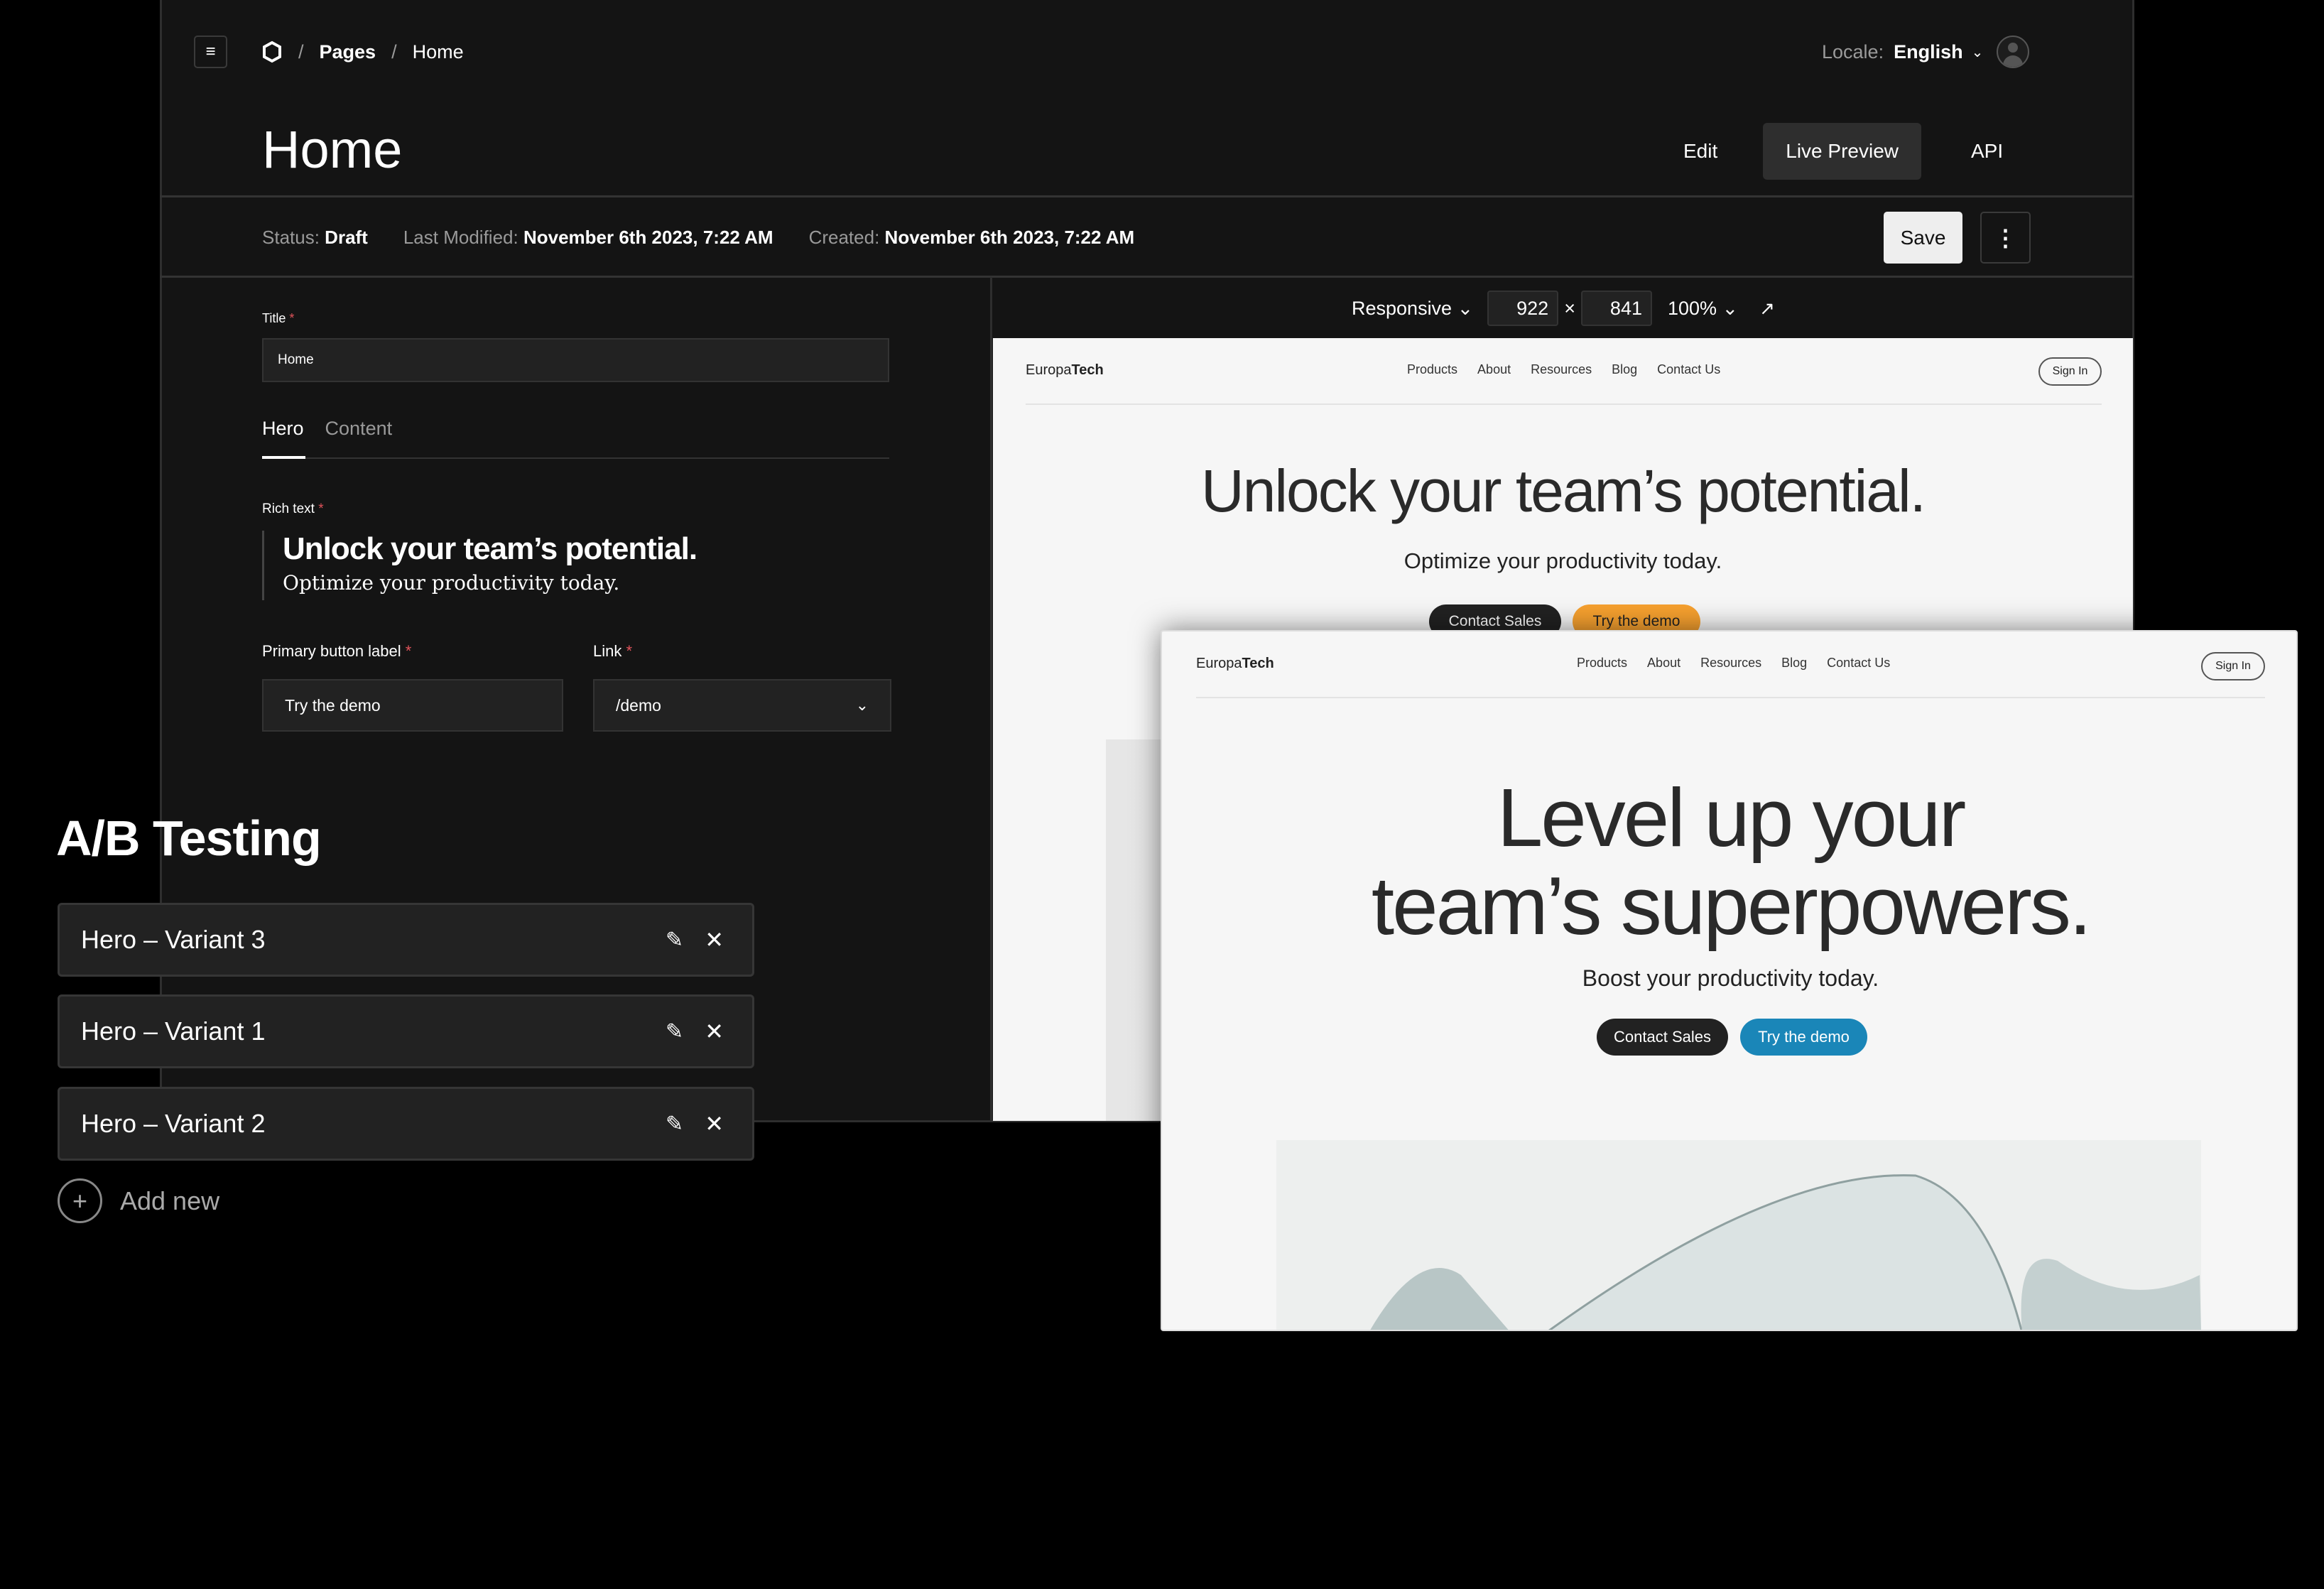  What do you see at coordinates (460, 237) in the screenshot?
I see `modified-label: Last Modified:` at bounding box center [460, 237].